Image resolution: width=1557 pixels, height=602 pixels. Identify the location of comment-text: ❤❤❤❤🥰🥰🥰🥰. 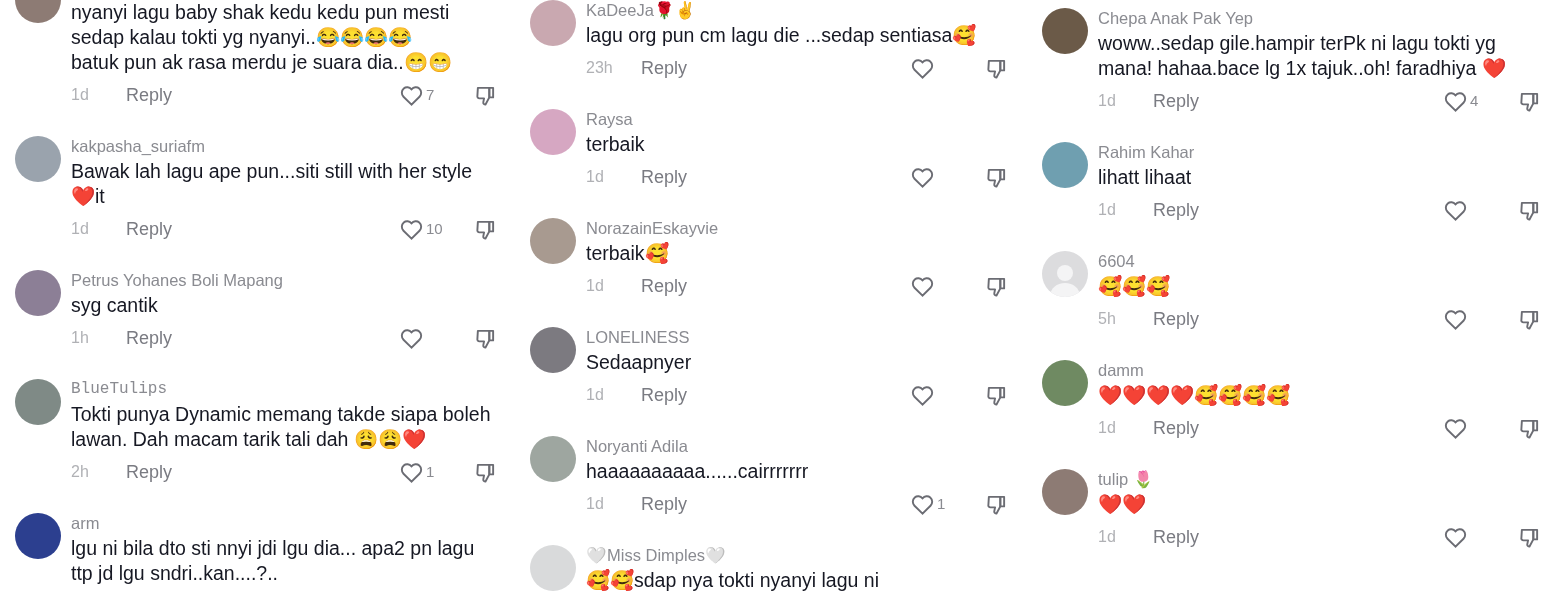
(1194, 395).